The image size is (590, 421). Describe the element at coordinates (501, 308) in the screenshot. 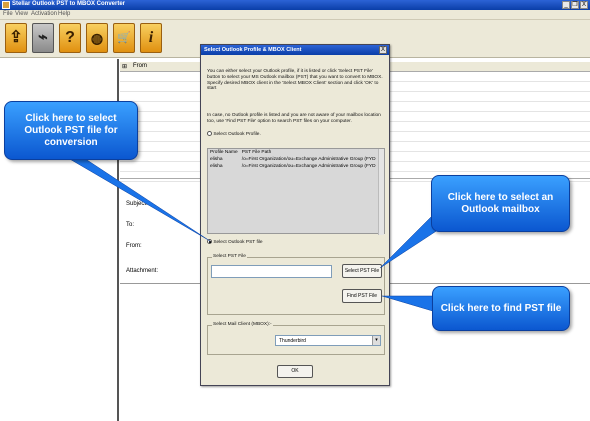

I see `callout-find-pst: Click here to find PST file` at that location.